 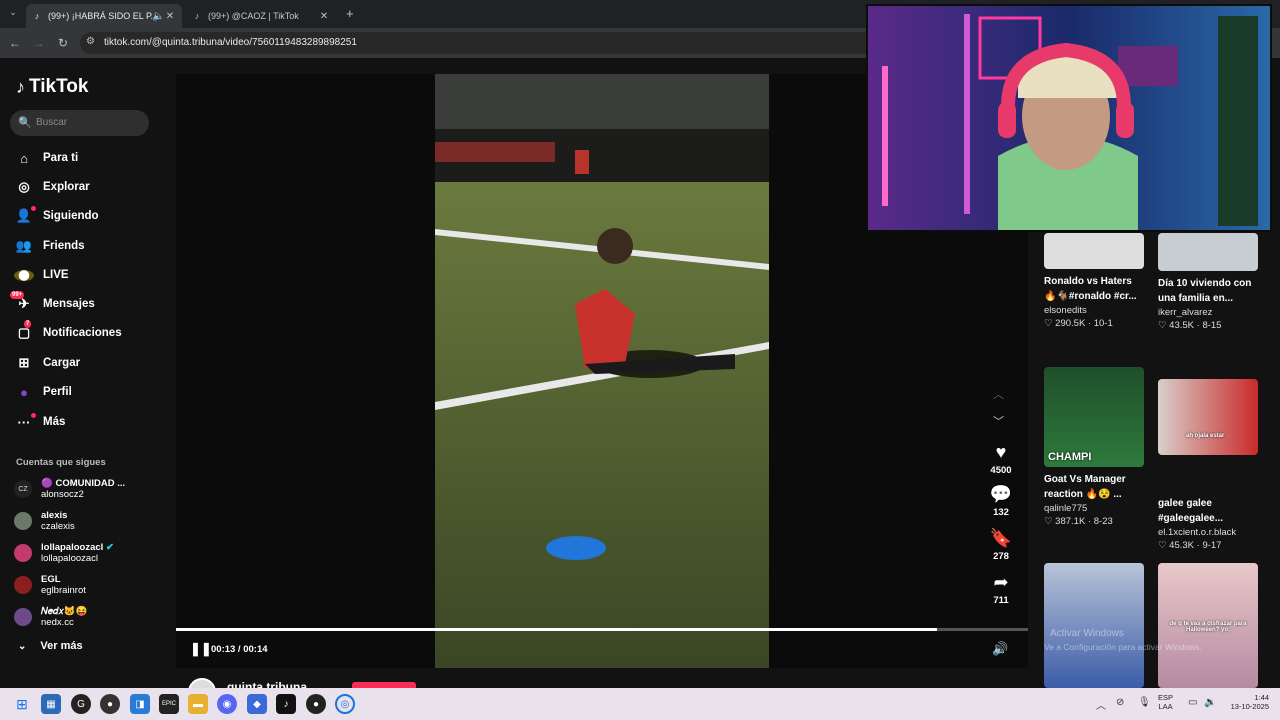 I want to click on rec-meta: ♡ 290.5K · 10-1, so click(x=1078, y=323).